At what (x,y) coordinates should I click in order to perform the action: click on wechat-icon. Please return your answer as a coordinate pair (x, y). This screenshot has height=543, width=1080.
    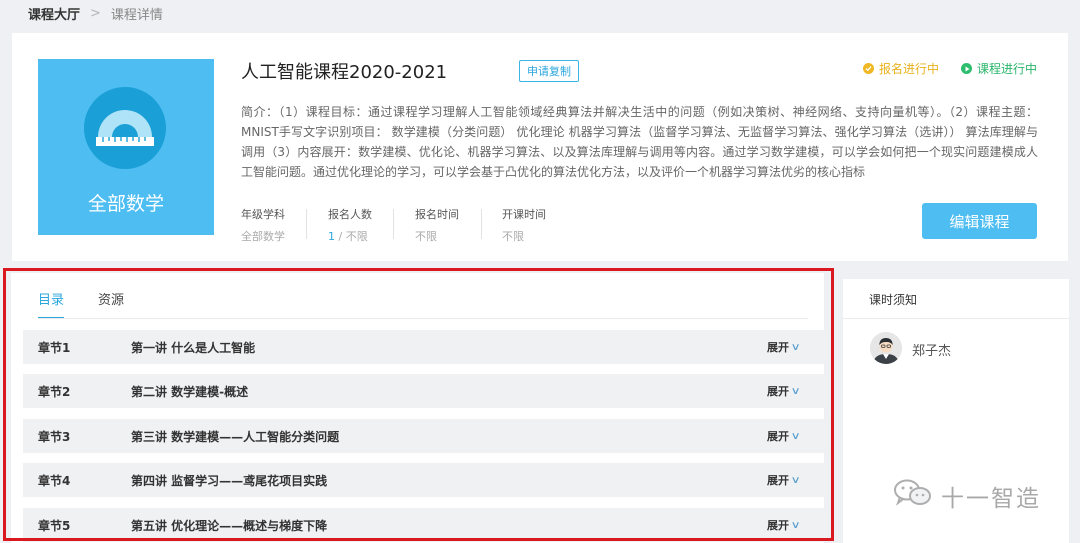
    Looking at the image, I should click on (913, 496).